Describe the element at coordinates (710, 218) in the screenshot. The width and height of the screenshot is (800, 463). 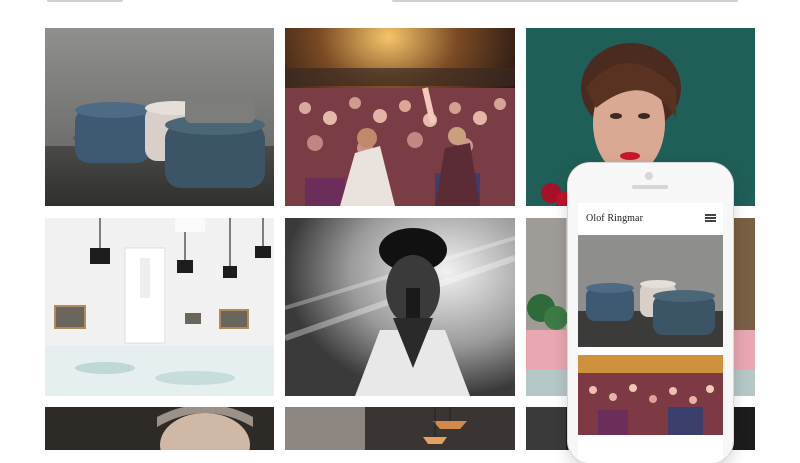
I see `hamburger-menu-icon` at that location.